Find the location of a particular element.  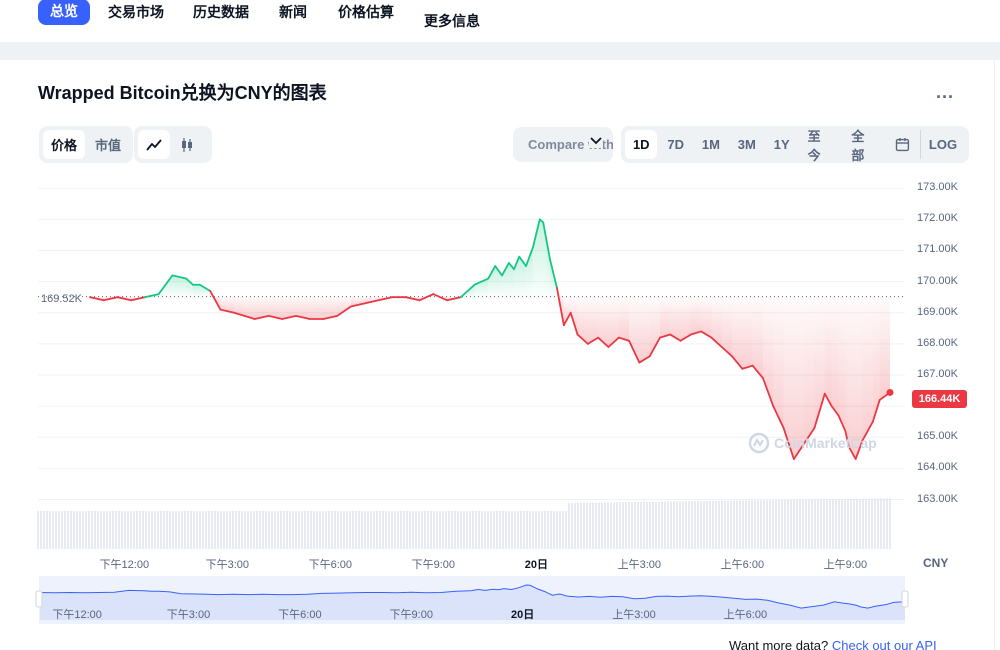

navigator-tick-label: 下午3:00 is located at coordinates (188, 615).